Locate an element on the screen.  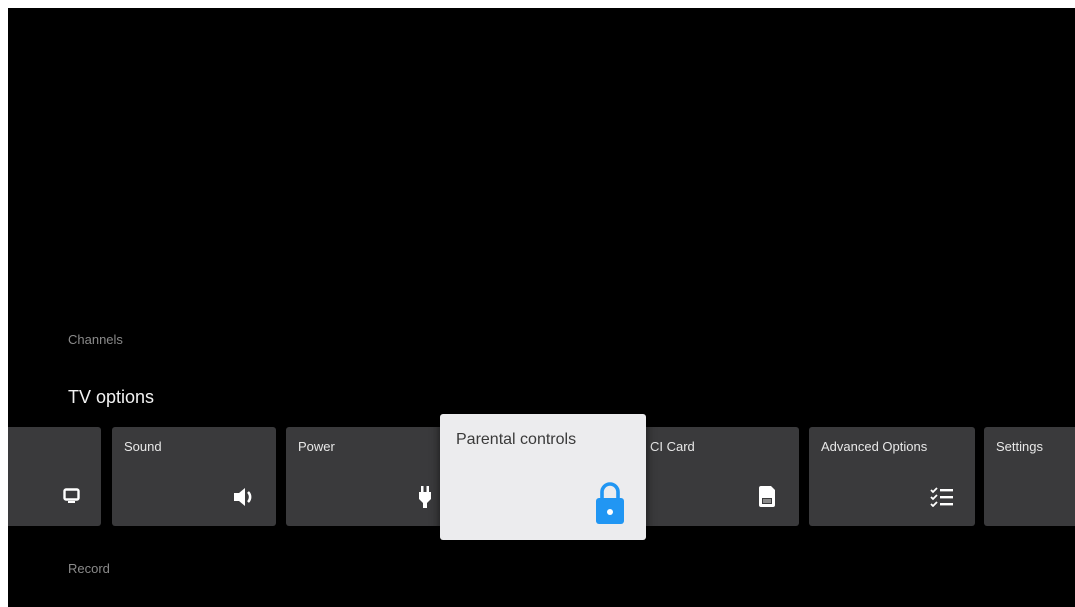
tile-advanced-options-label: Advanced Options is located at coordinates (874, 446).